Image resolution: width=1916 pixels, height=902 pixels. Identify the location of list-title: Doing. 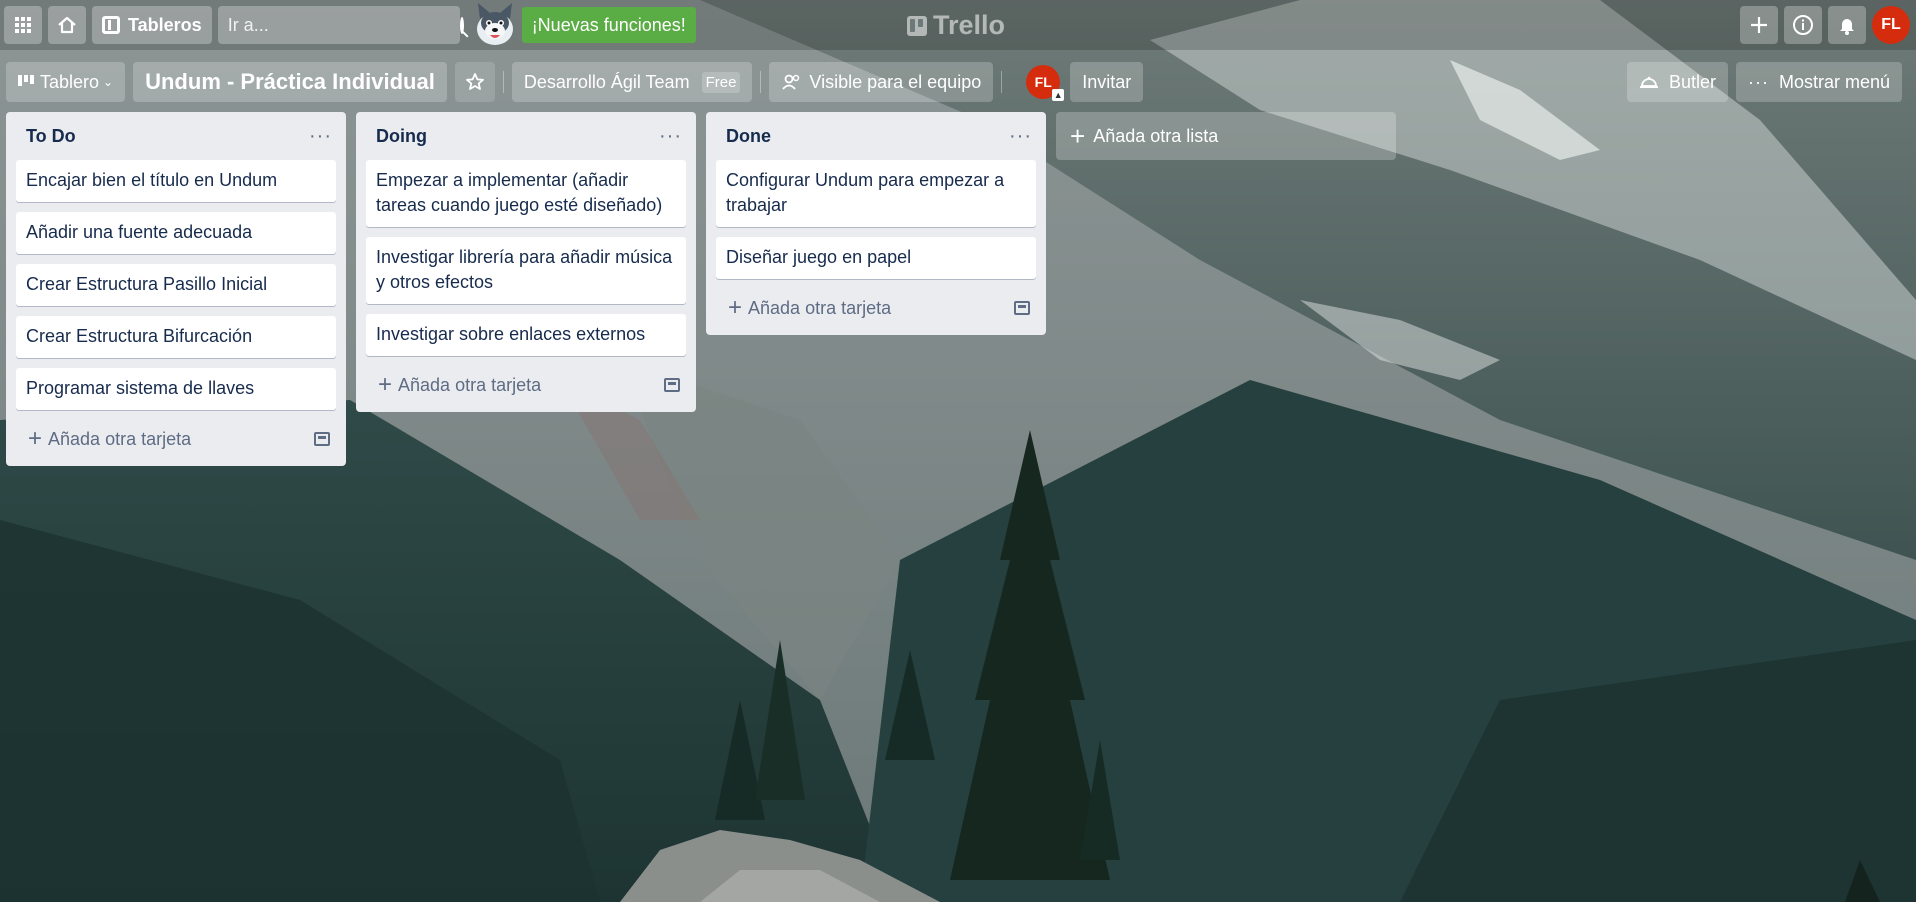
(401, 136).